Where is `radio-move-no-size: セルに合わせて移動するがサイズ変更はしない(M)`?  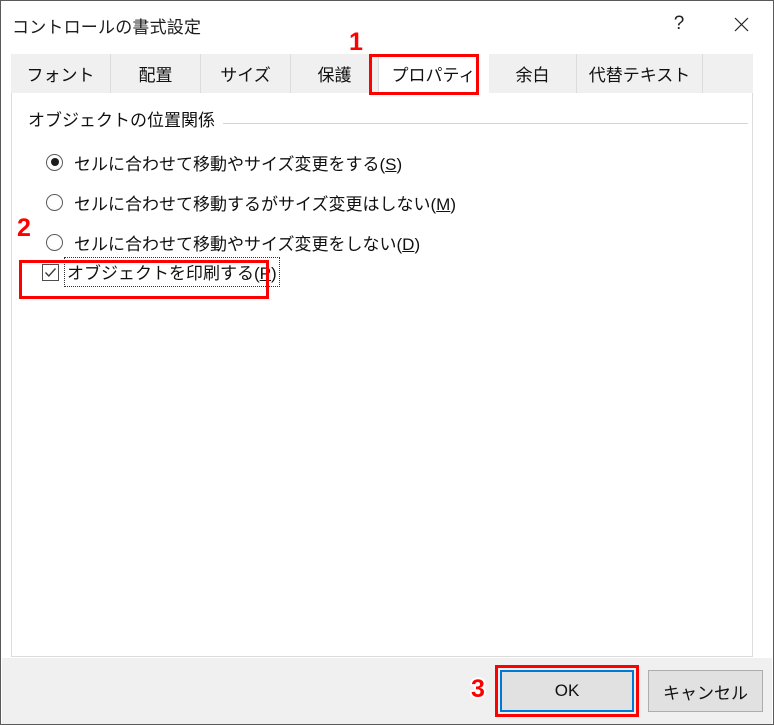 radio-move-no-size: セルに合わせて移動するがサイズ変更はしない(M) is located at coordinates (251, 202).